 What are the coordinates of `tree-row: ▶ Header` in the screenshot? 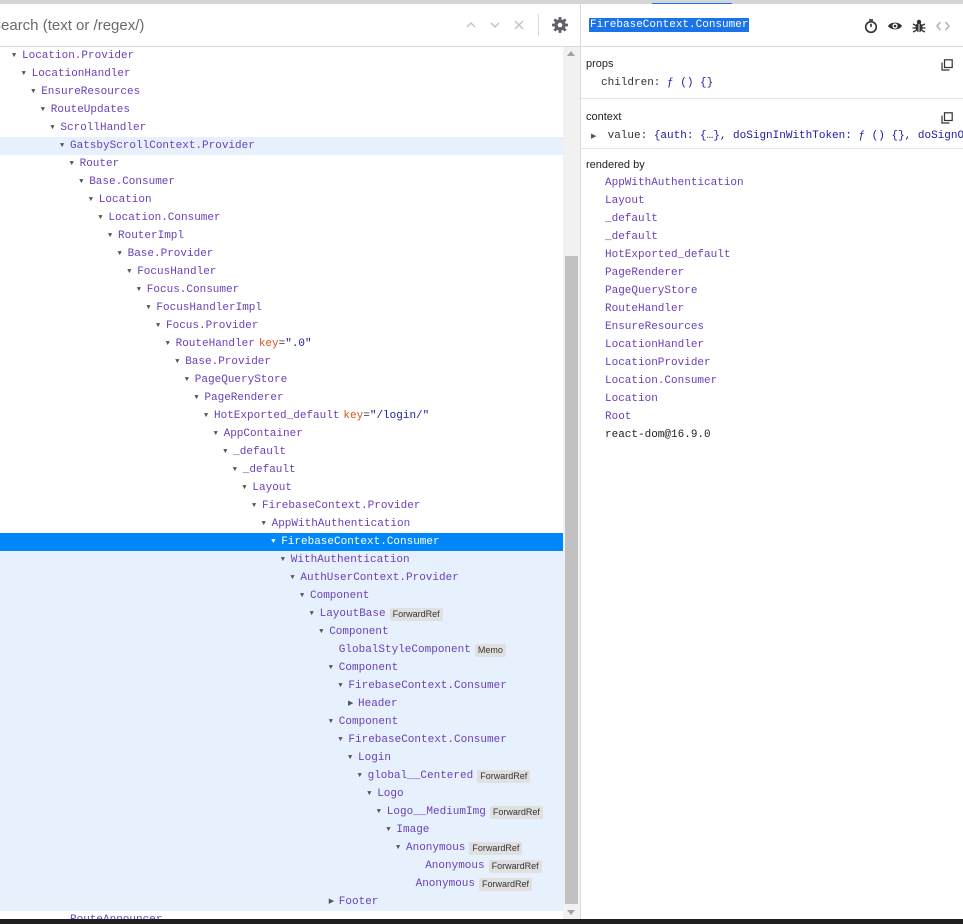 It's located at (281, 704).